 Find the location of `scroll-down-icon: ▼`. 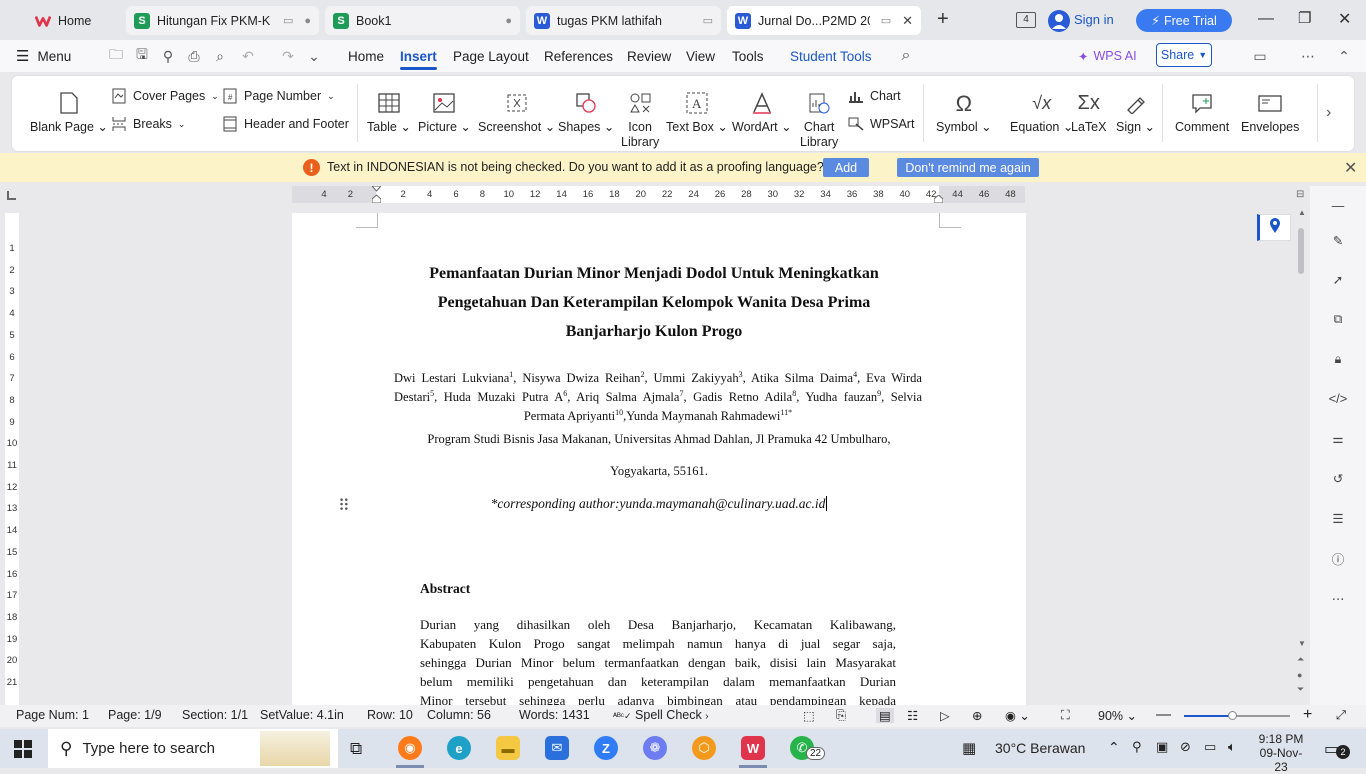

scroll-down-icon: ▼ is located at coordinates (1302, 643).